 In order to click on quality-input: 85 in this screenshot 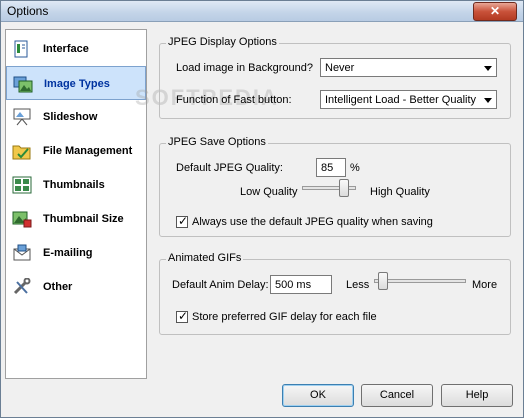, I will do `click(331, 167)`.